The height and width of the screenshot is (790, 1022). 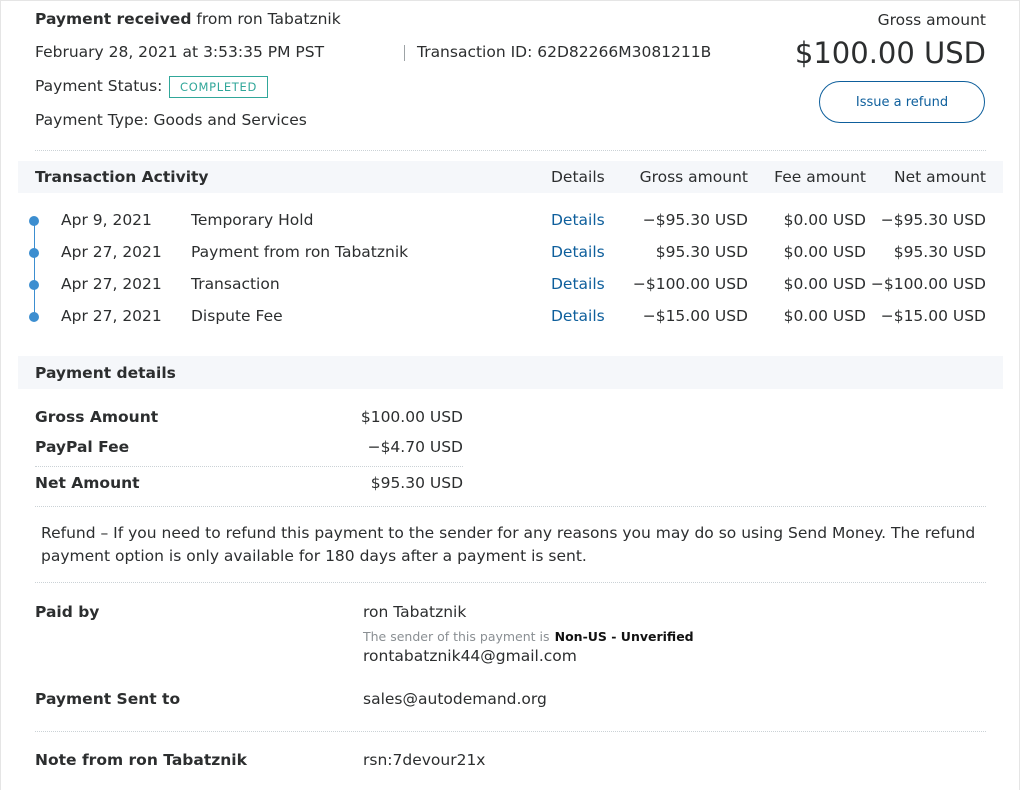 What do you see at coordinates (693, 177) in the screenshot?
I see `column-header-gross: Gross amount` at bounding box center [693, 177].